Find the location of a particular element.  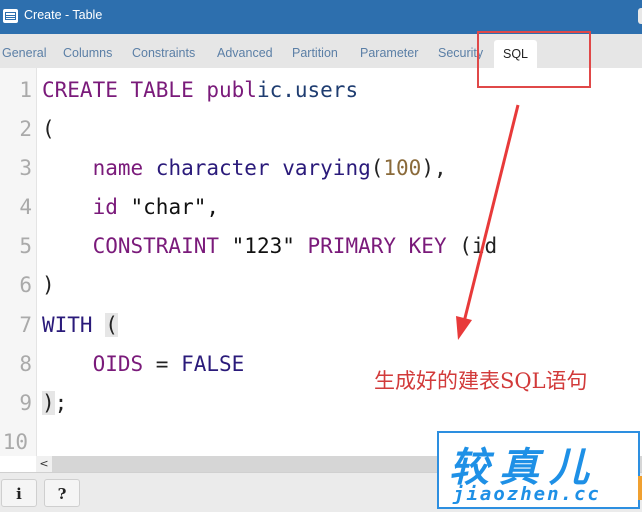

arrow-shaft is located at coordinates (491, 213).